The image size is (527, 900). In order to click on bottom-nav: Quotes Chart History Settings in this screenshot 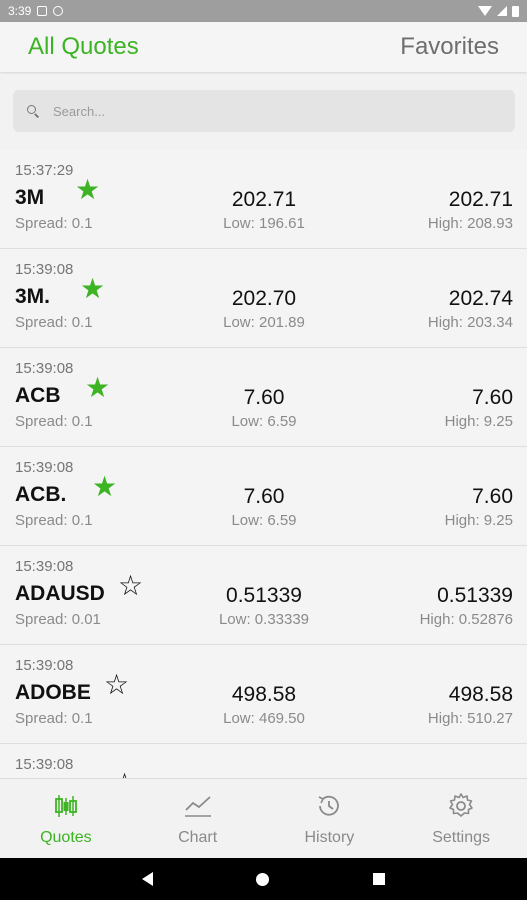, I will do `click(263, 818)`.